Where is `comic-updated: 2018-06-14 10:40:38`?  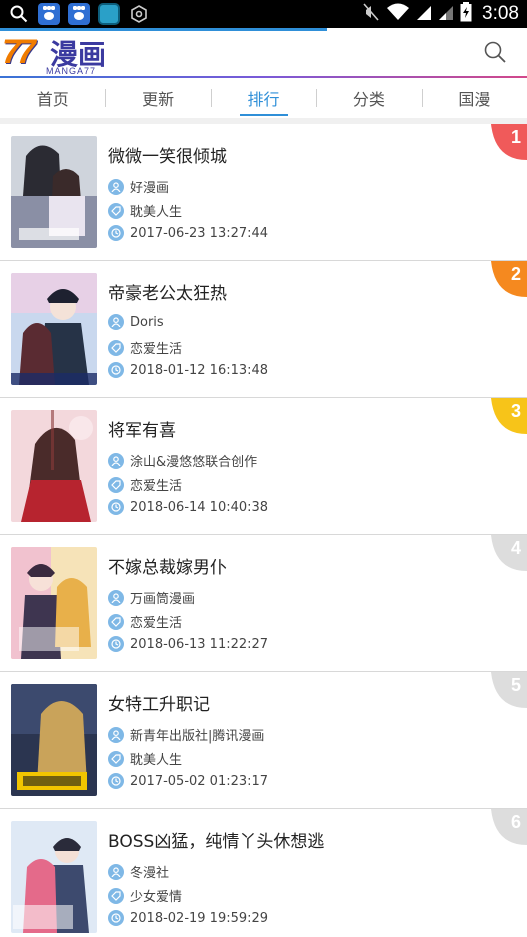
comic-updated: 2018-06-14 10:40:38 is located at coordinates (188, 507).